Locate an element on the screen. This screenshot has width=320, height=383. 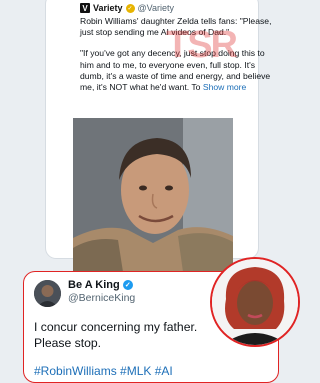
tweet-author-name-row: Be A King ✓ is located at coordinates (100, 285).